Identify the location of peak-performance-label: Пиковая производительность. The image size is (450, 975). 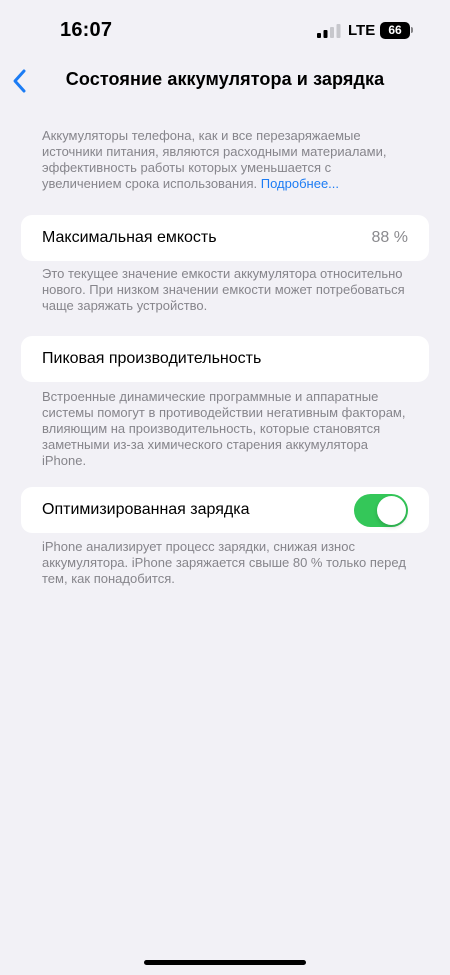
(152, 358).